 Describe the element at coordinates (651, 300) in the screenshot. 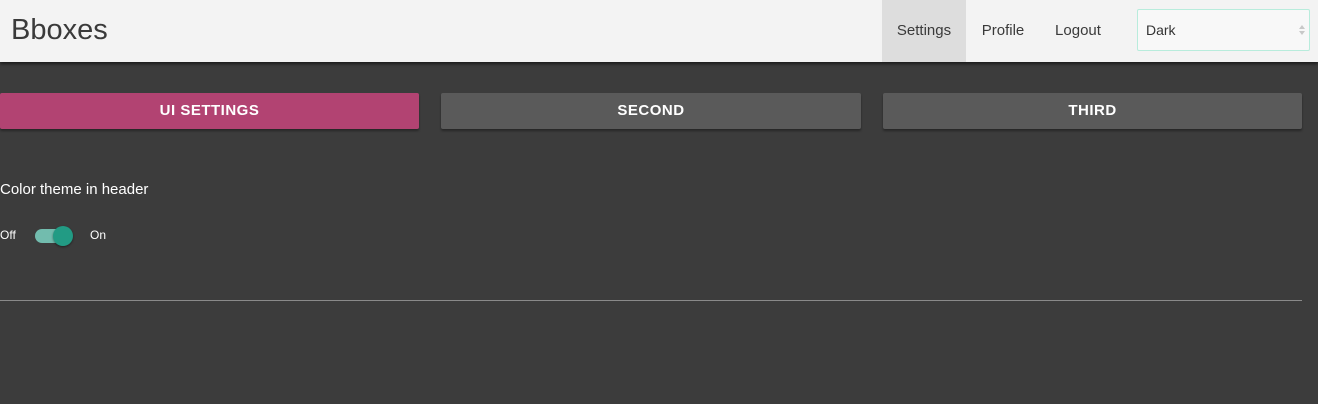

I see `section-divider` at that location.